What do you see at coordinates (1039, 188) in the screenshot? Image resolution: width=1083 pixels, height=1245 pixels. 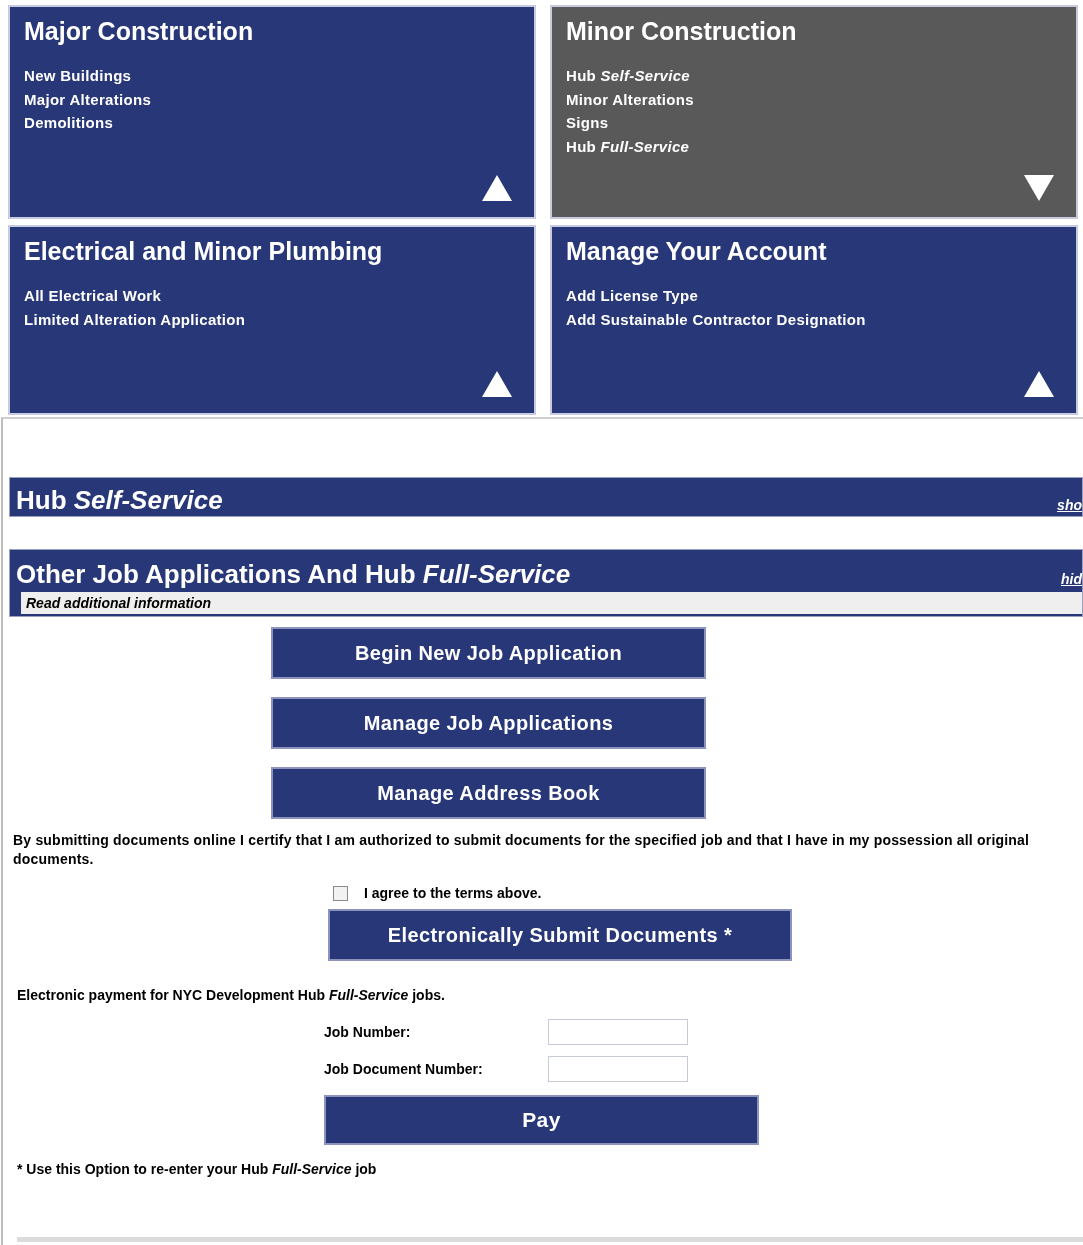 I see `down-triangle-icon` at bounding box center [1039, 188].